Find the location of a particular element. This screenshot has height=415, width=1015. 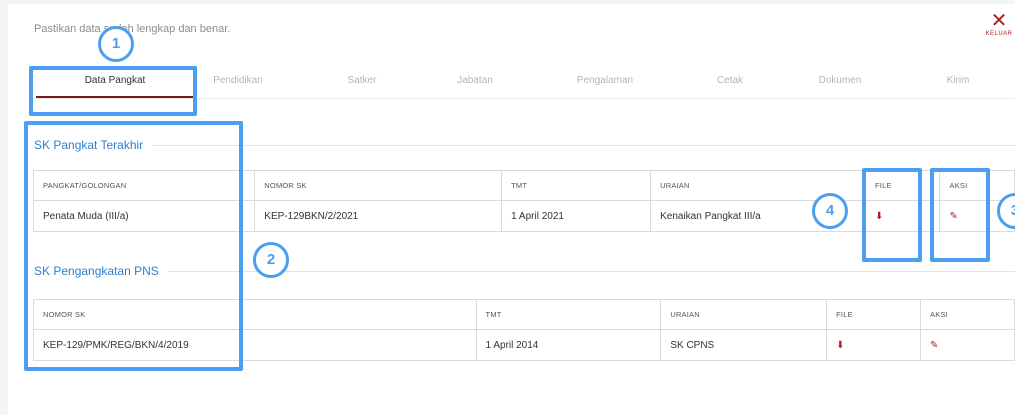

tab-cetak: Cetak is located at coordinates (730, 80).